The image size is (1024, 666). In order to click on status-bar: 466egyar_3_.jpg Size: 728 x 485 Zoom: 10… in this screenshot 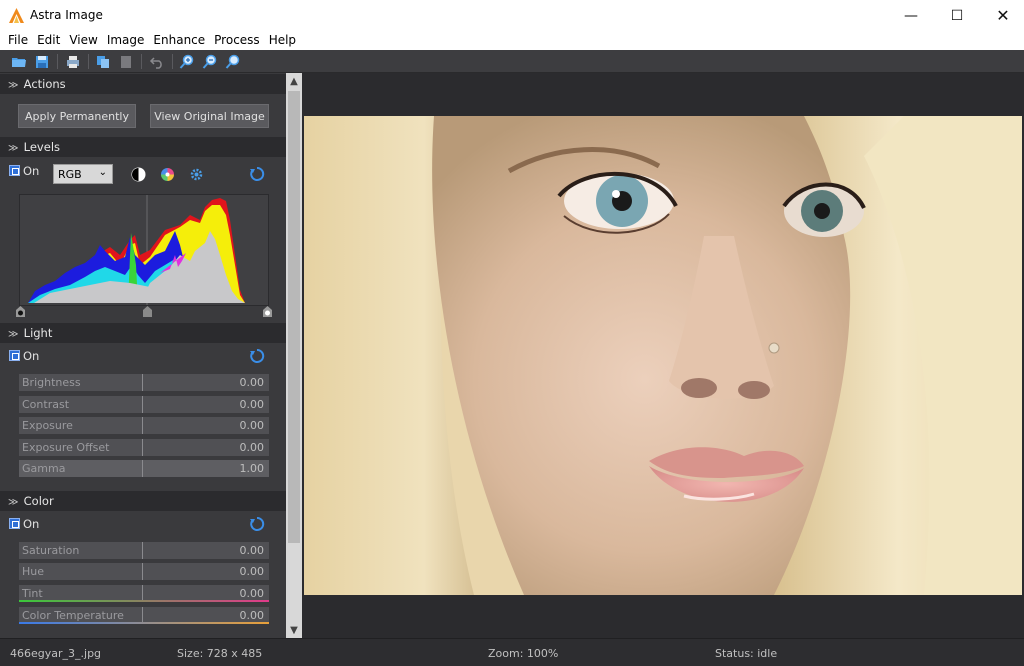, I will do `click(512, 652)`.